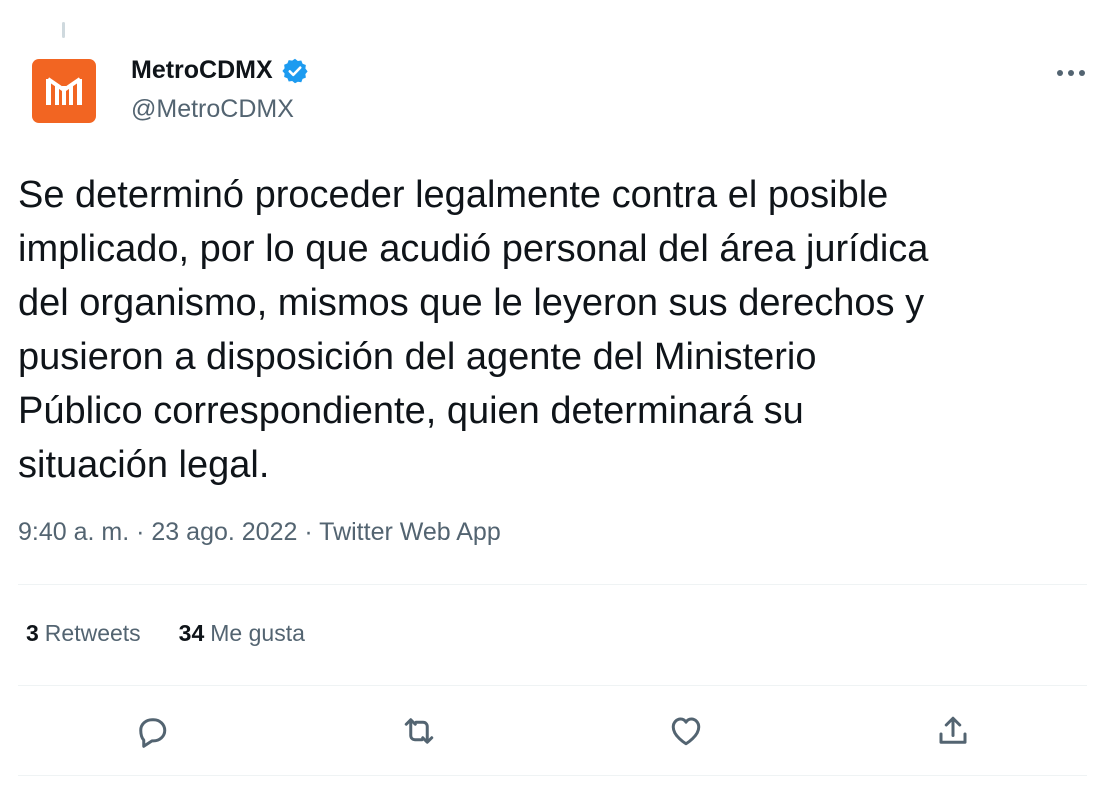 Image resolution: width=1120 pixels, height=786 pixels. I want to click on retweet-button, so click(419, 731).